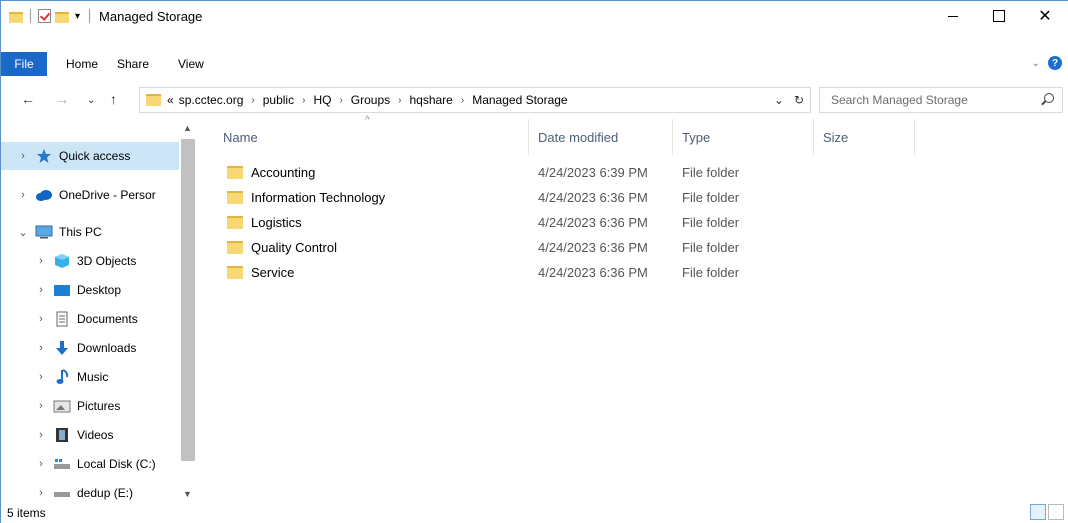  I want to click on up-arrow-icon: ↑, so click(113, 99).